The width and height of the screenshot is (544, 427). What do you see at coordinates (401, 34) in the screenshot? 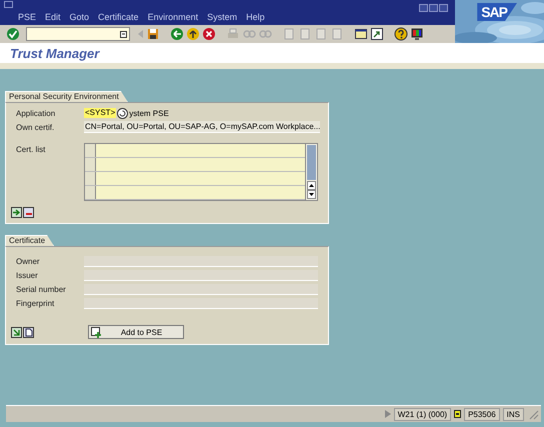
I see `help-icon` at bounding box center [401, 34].